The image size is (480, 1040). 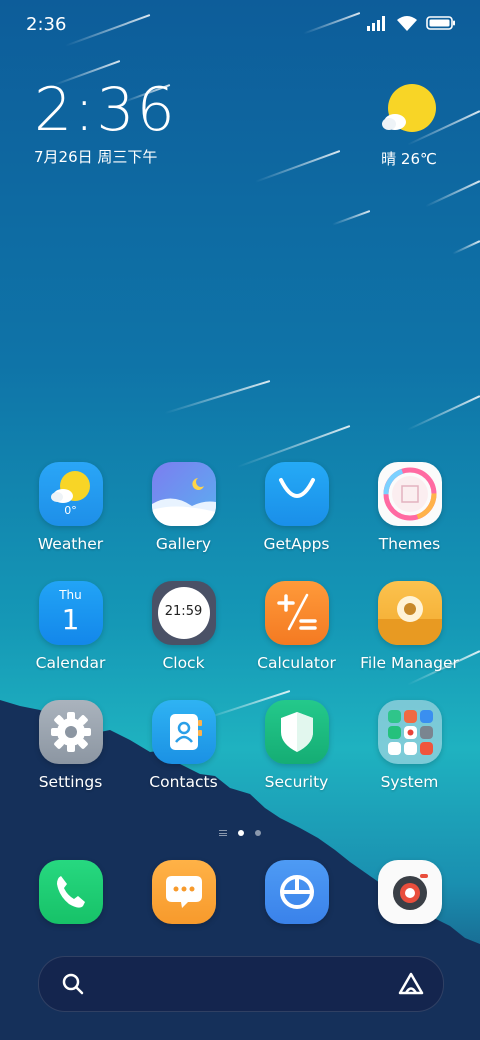 I want to click on weather-condition: 晴 26℃, so click(x=409, y=159).